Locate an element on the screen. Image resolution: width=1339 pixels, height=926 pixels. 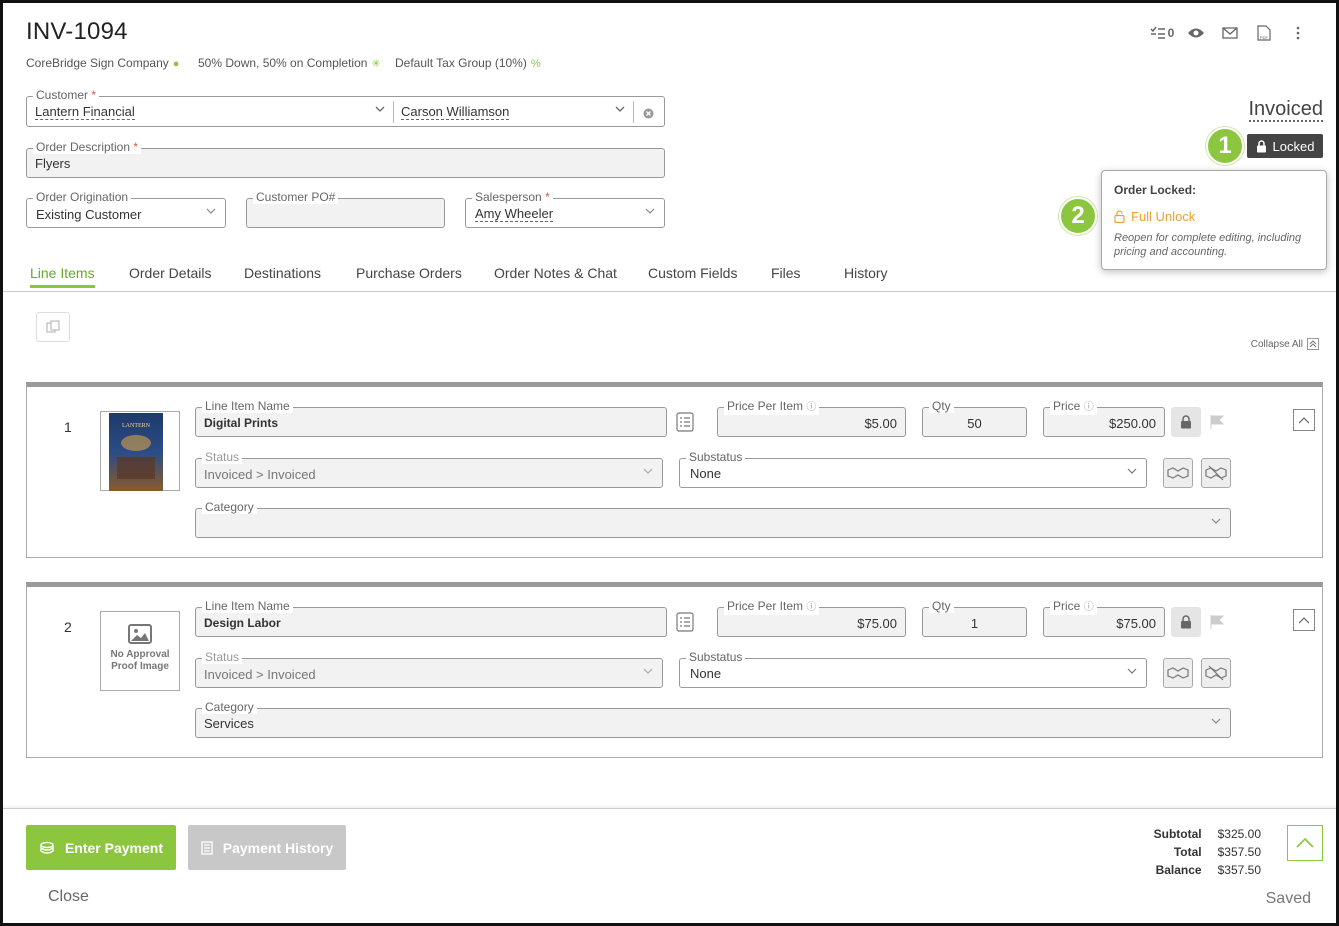
checklist-icon is located at coordinates (1157, 32).